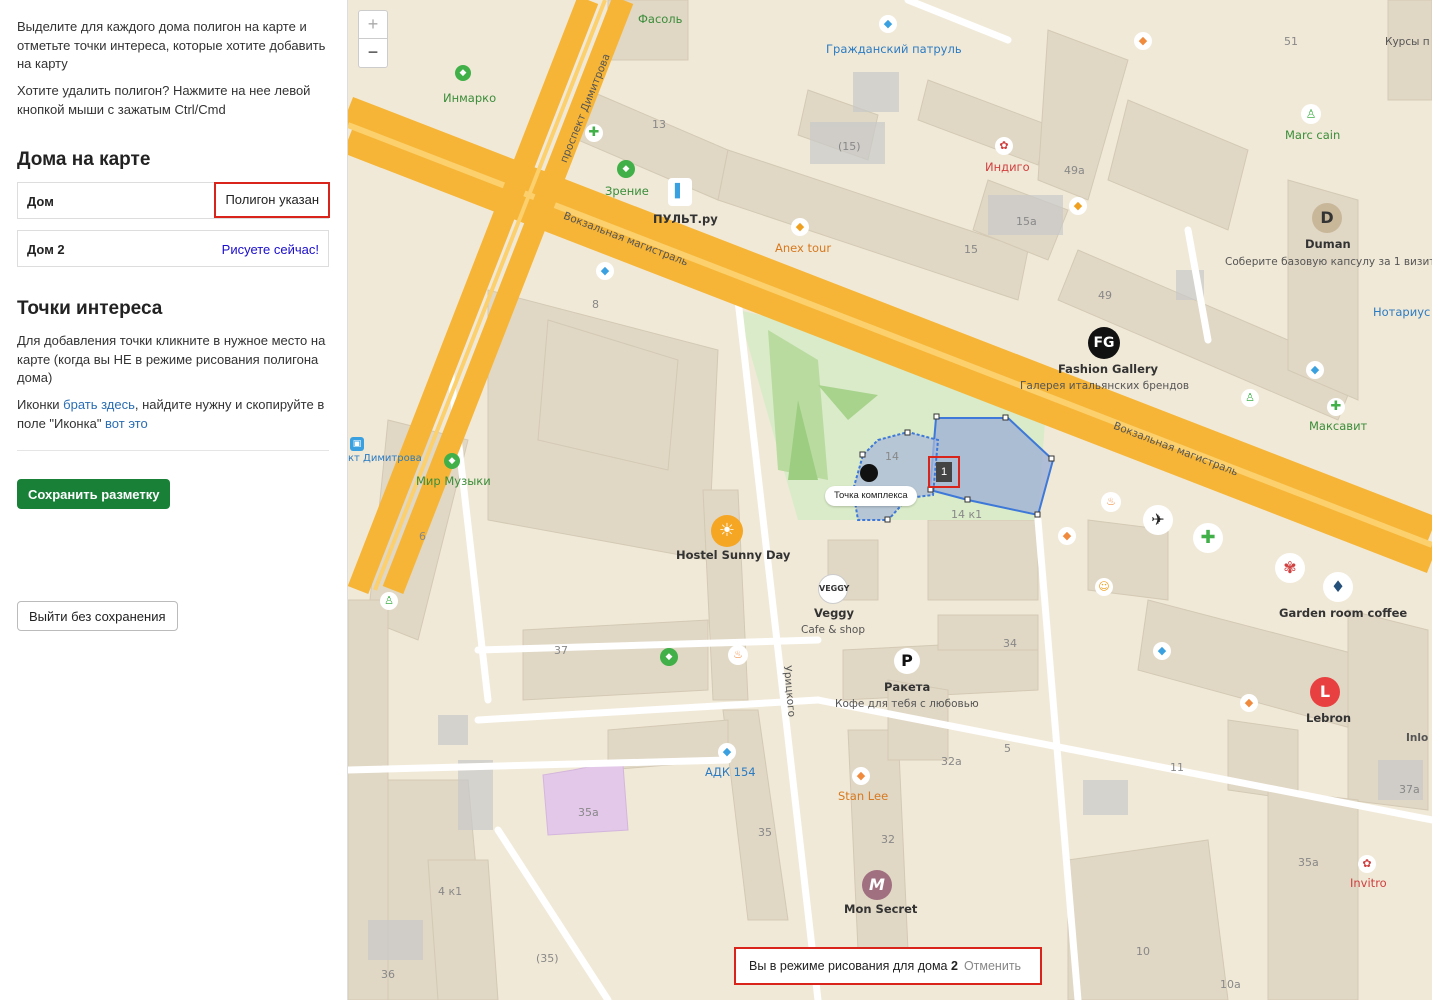  I want to click on invitro-icon: ✿, so click(1367, 864).